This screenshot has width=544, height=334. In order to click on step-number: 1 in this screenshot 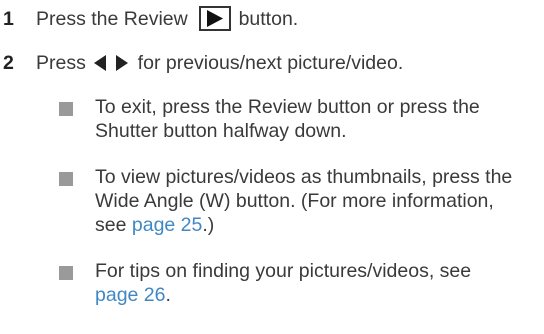, I will do `click(8, 19)`.